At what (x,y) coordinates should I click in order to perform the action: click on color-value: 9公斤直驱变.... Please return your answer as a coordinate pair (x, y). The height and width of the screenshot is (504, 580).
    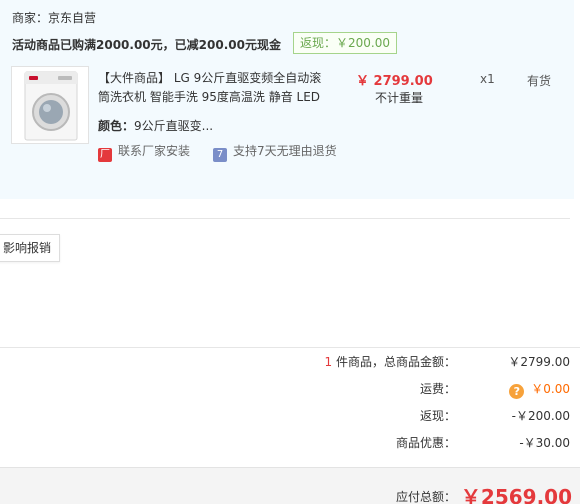
    Looking at the image, I should click on (174, 126).